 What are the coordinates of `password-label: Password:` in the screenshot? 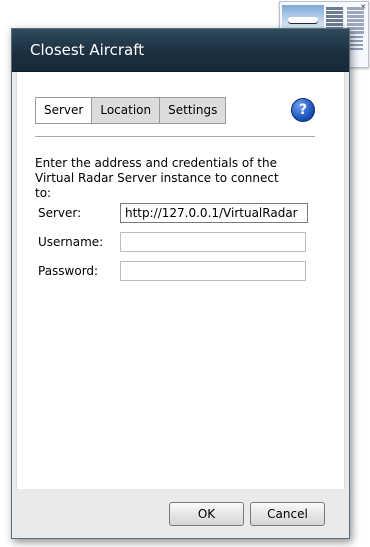 It's located at (68, 271).